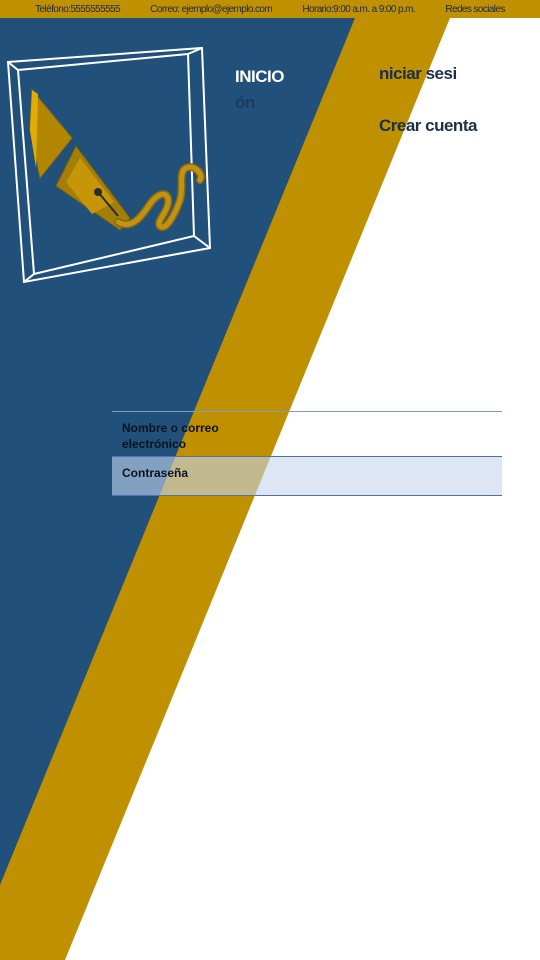 Image resolution: width=540 pixels, height=960 pixels. I want to click on phone-text: Teléfono:5555555555, so click(77, 9).